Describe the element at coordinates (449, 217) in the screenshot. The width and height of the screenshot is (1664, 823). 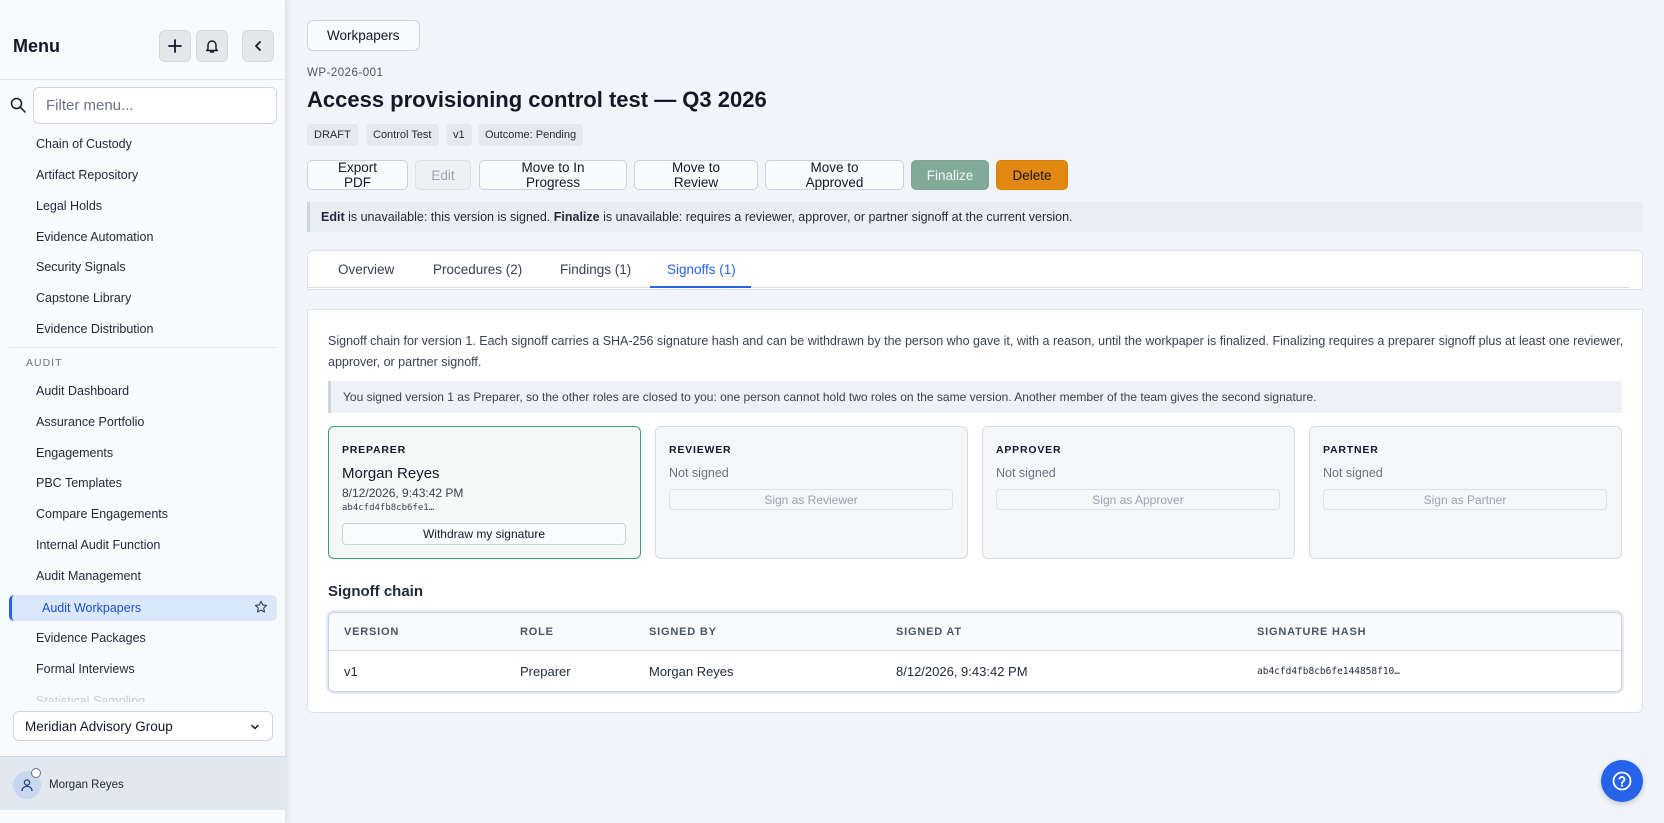
I see `notice-edit-text: is unavailable: this version is signed.` at that location.